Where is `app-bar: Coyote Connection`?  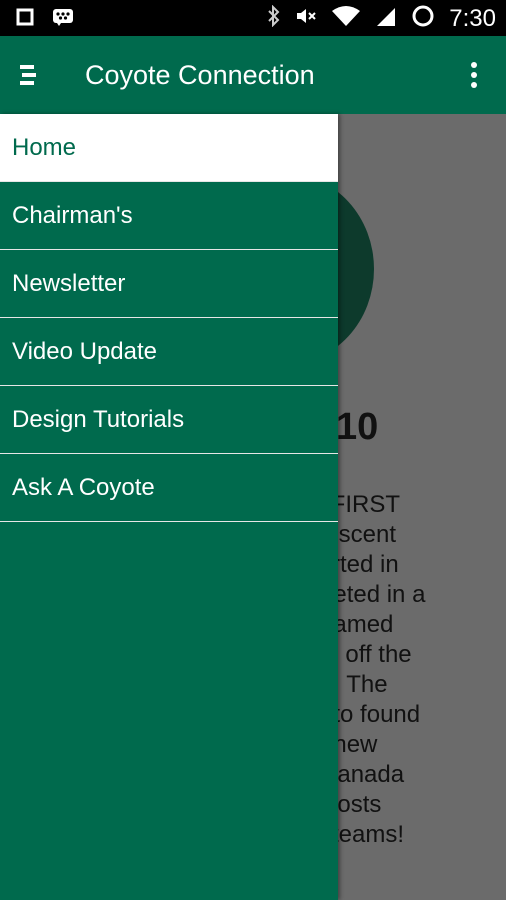
app-bar: Coyote Connection is located at coordinates (253, 75).